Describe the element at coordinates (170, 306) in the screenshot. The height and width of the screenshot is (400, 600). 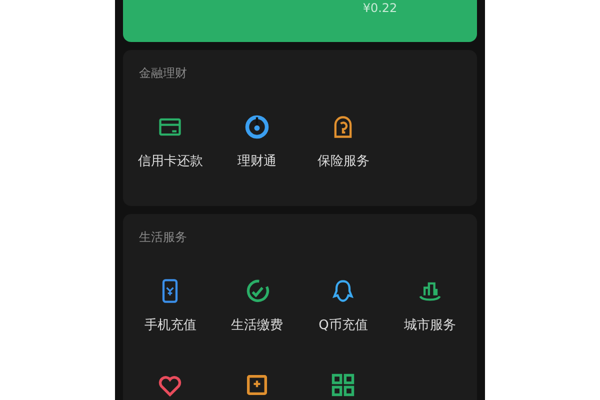
I see `service-item: 手机充值` at that location.